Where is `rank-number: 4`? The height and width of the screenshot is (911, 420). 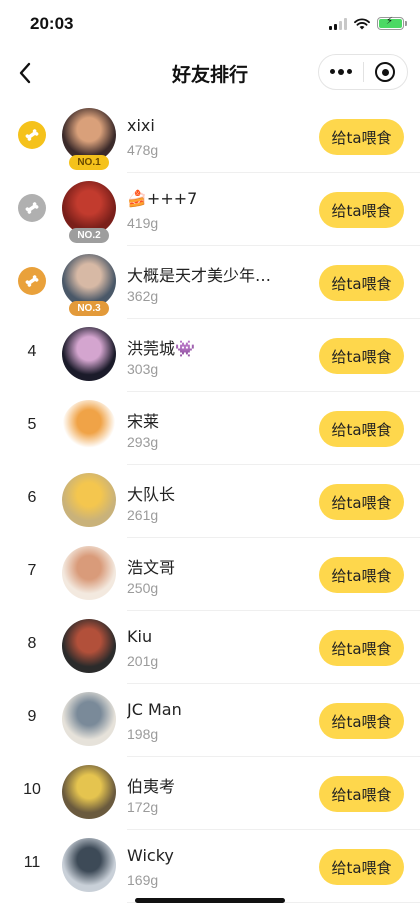
rank-number: 4 is located at coordinates (32, 351).